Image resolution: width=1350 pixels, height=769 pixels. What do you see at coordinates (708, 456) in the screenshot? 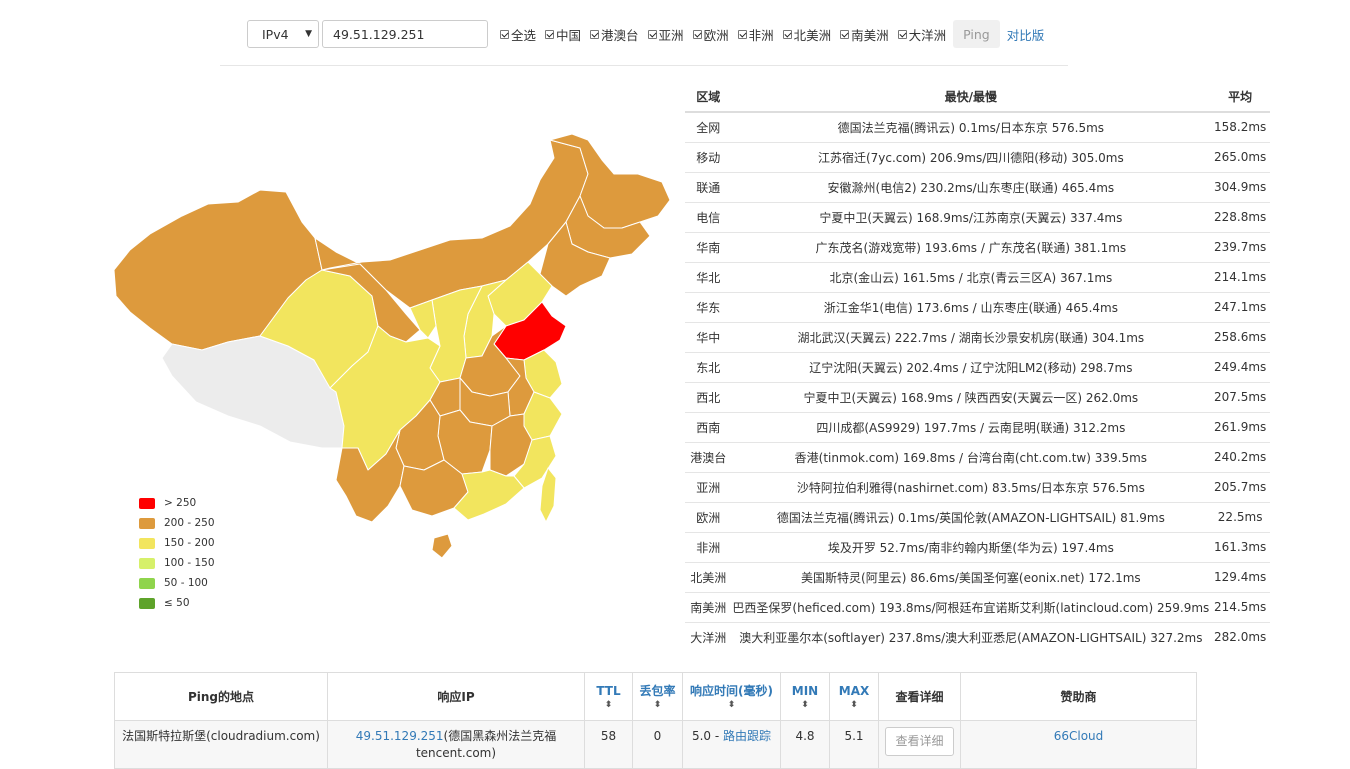
I see `region-cell: 港澳台` at bounding box center [708, 456].